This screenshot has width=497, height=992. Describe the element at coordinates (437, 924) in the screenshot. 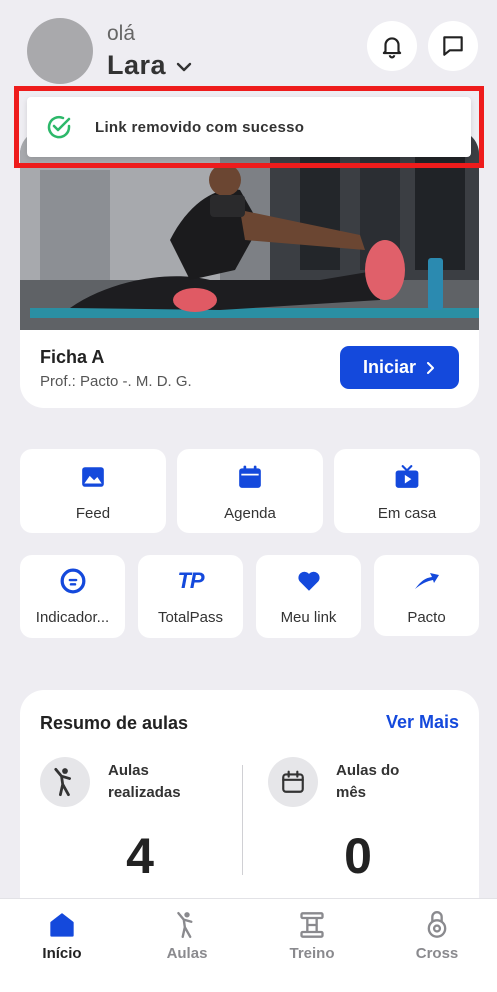

I see `kettlebell-icon` at that location.